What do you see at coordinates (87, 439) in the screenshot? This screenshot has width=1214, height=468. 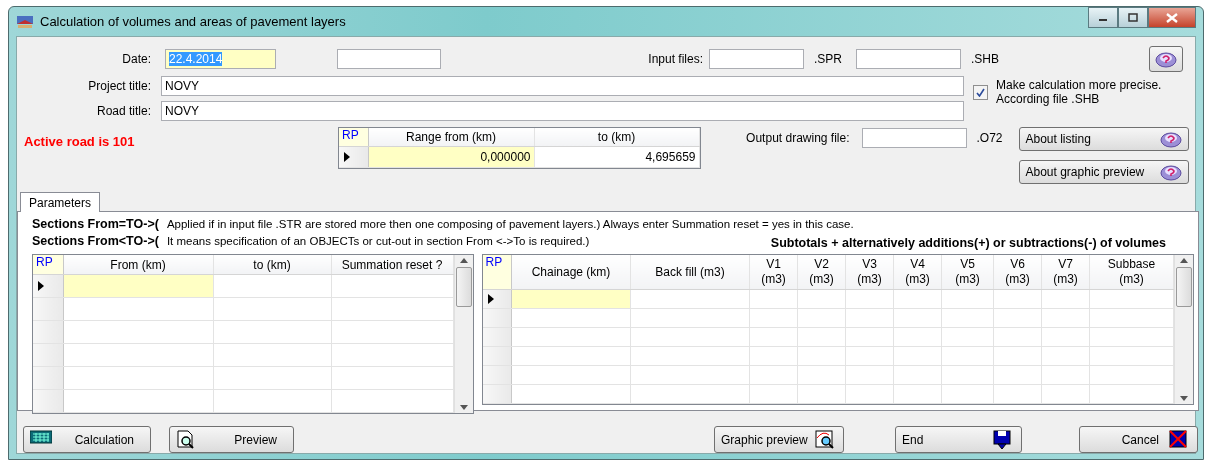 I see `calculation-button: Calculation` at bounding box center [87, 439].